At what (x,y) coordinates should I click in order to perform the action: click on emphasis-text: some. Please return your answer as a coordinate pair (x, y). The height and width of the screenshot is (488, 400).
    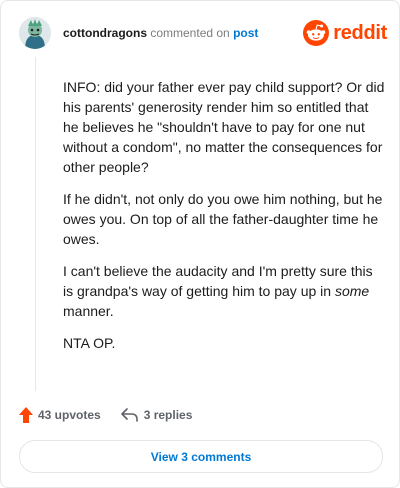
    Looking at the image, I should click on (352, 291).